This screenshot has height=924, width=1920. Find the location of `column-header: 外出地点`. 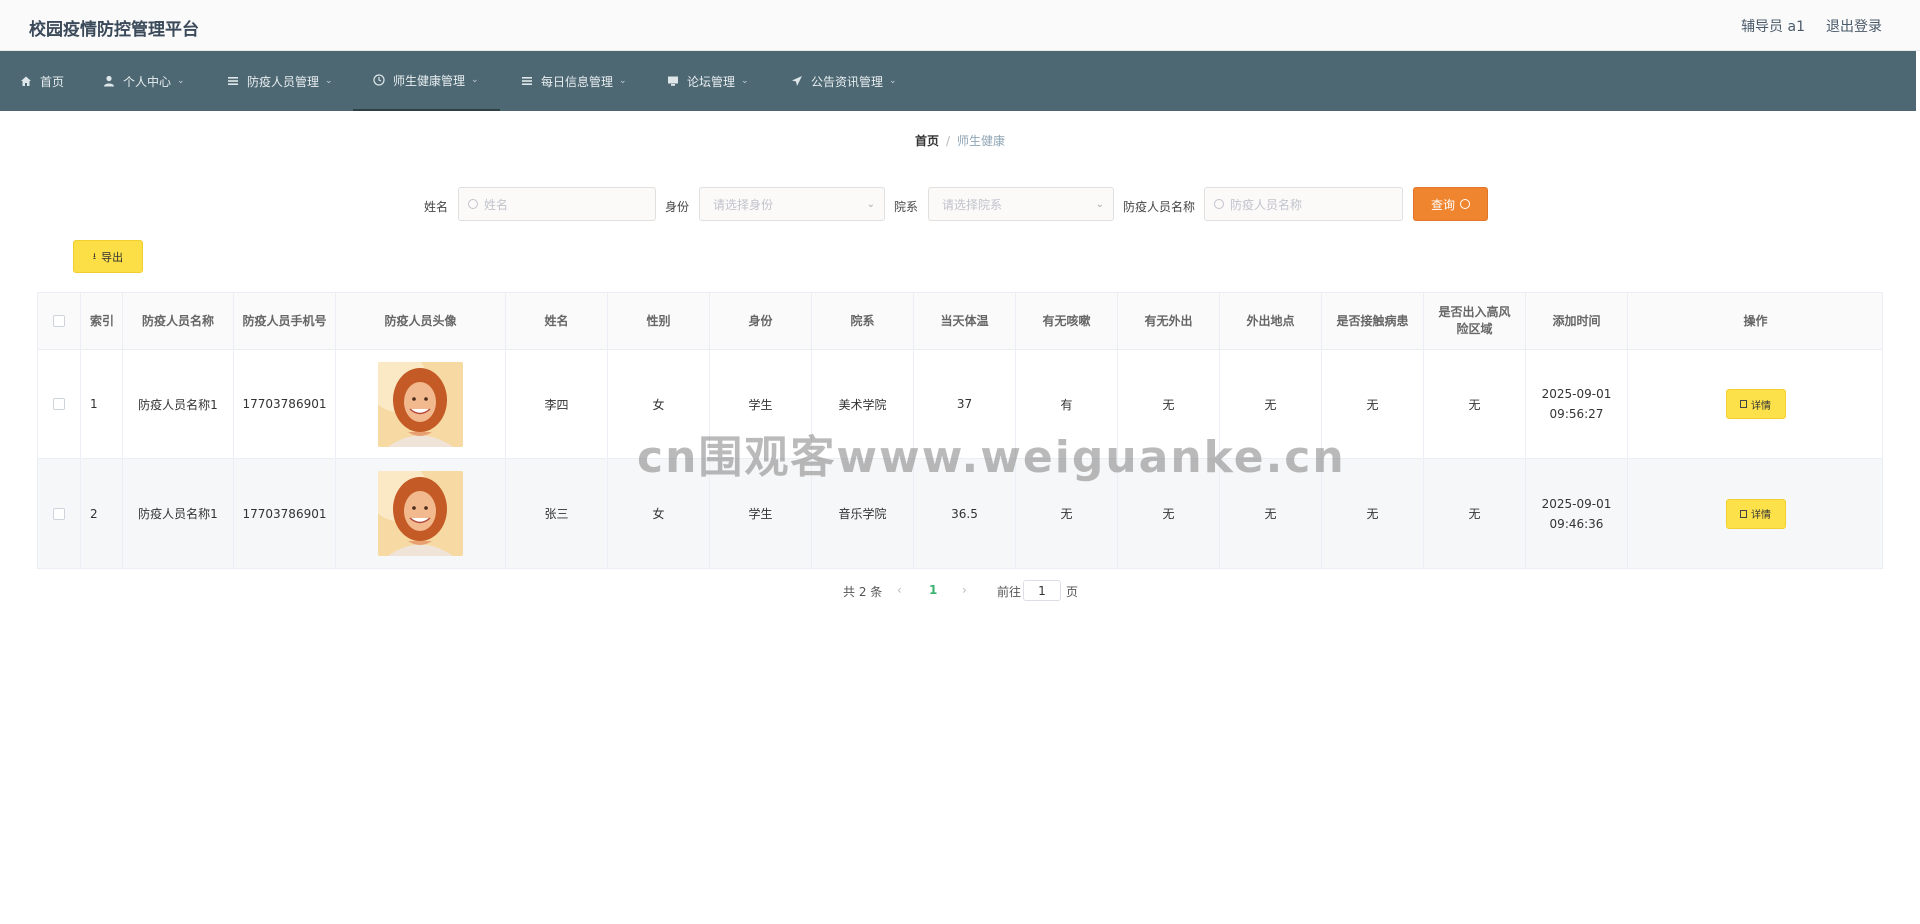

column-header: 外出地点 is located at coordinates (1271, 321).